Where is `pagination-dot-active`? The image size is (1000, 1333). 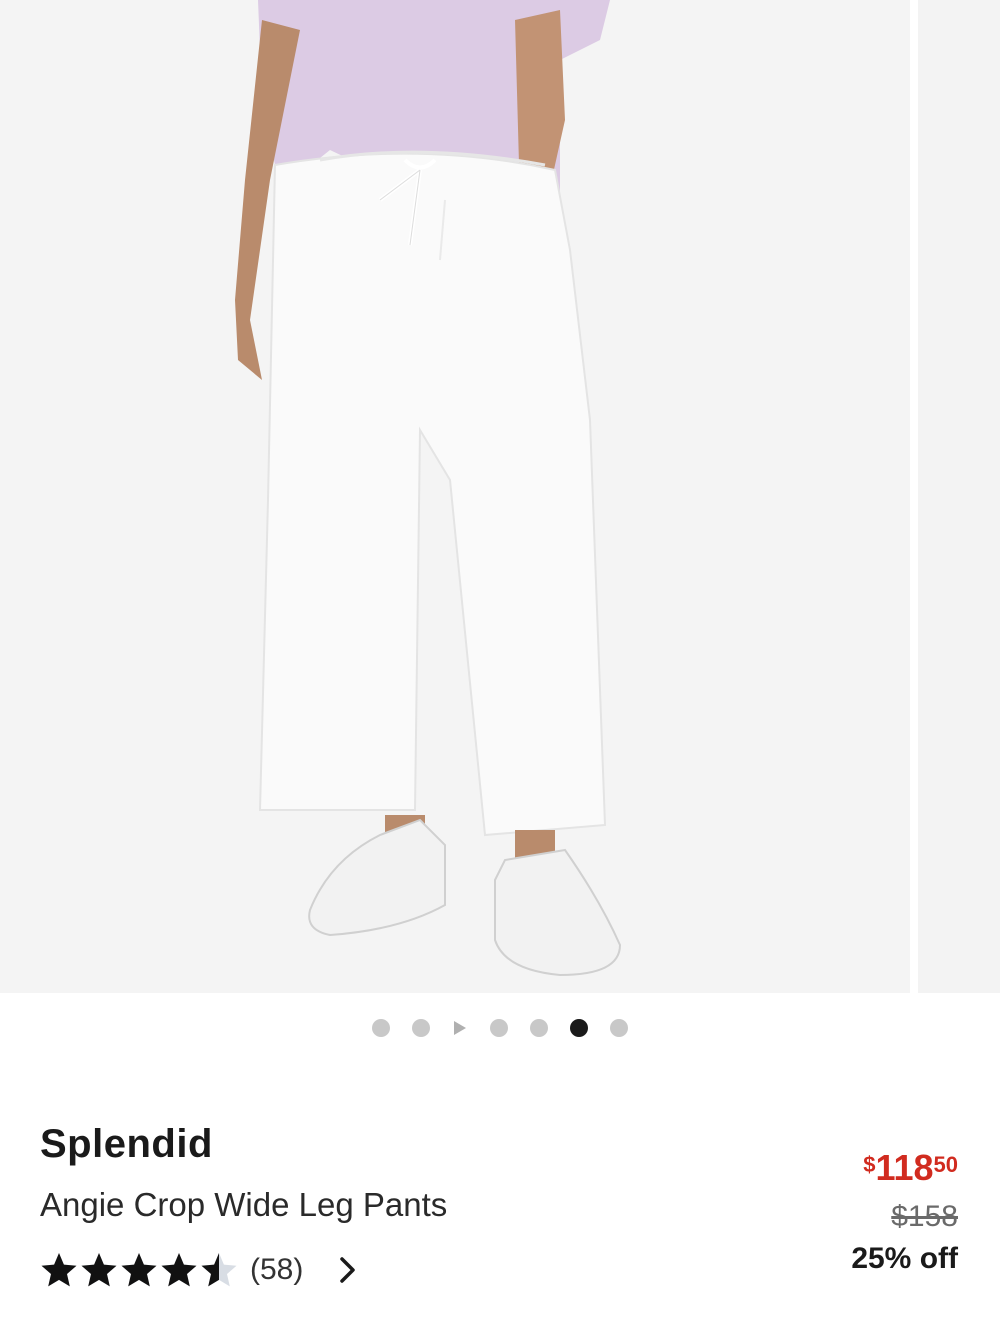
pagination-dot-active is located at coordinates (579, 1028).